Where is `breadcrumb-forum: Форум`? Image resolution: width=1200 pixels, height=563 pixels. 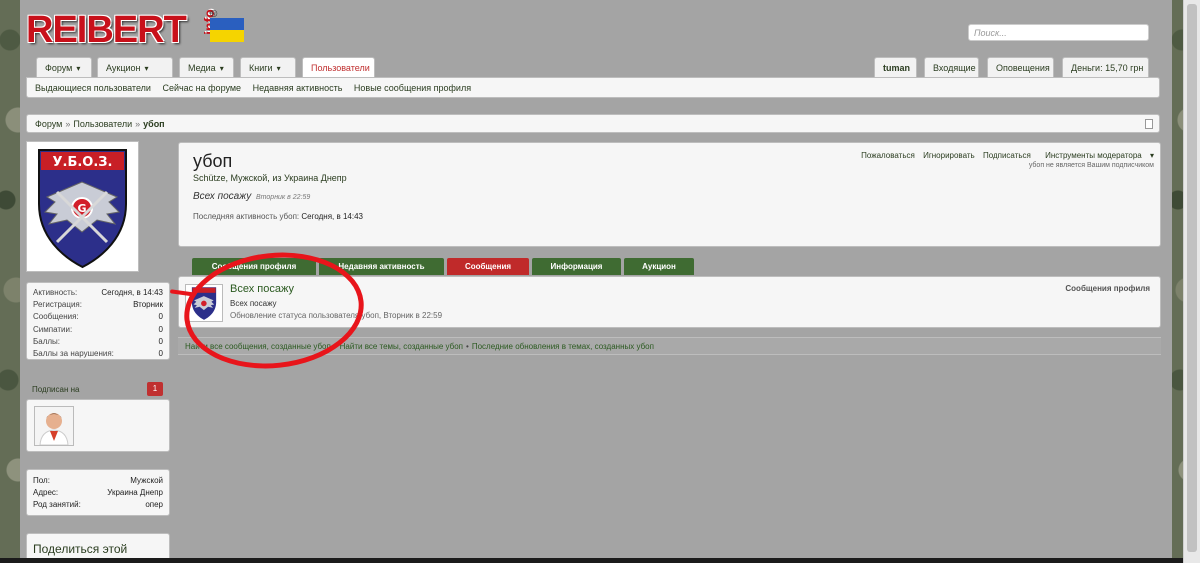
breadcrumb-forum: Форум is located at coordinates (48, 124).